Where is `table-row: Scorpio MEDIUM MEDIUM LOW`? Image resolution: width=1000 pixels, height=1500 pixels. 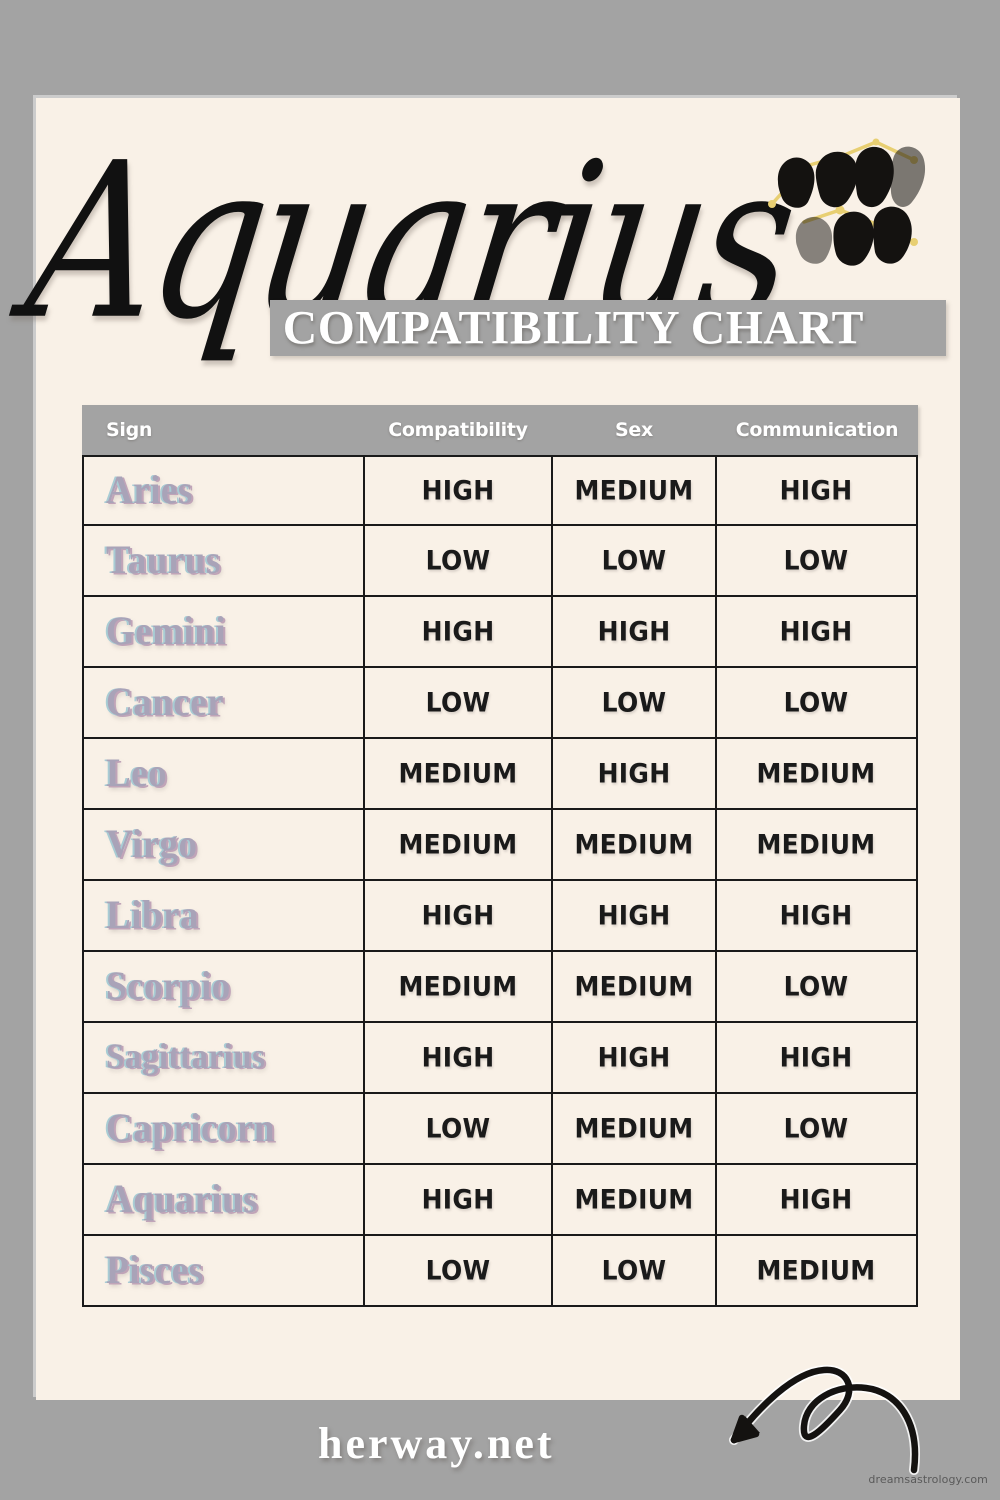
table-row: Scorpio MEDIUM MEDIUM LOW is located at coordinates (500, 987).